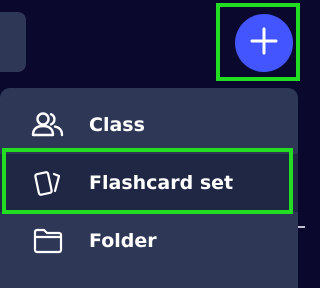  Describe the element at coordinates (123, 241) in the screenshot. I see `menu-item-label: Folder` at that location.